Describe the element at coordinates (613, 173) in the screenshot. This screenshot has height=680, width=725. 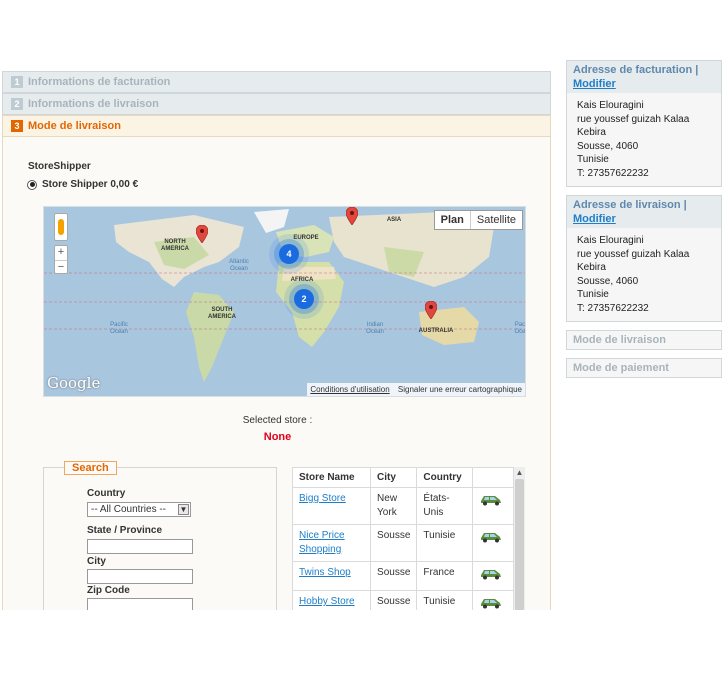
I see `address-line: T: 27357622232` at that location.